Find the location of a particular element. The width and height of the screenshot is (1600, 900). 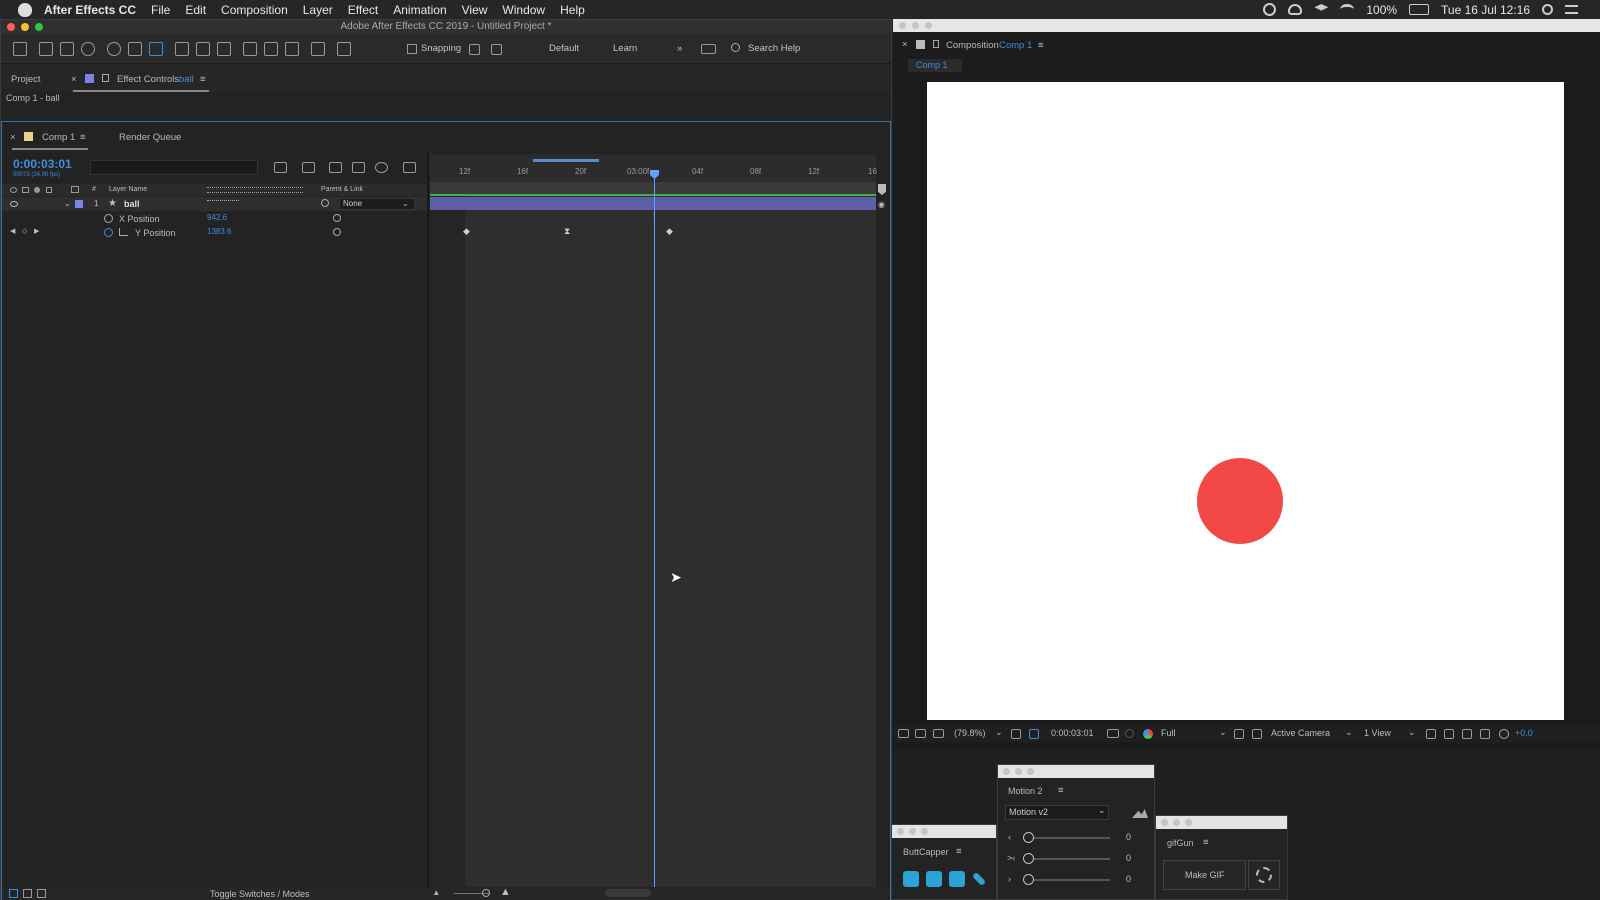

draft-3d-icon is located at coordinates (308, 167).